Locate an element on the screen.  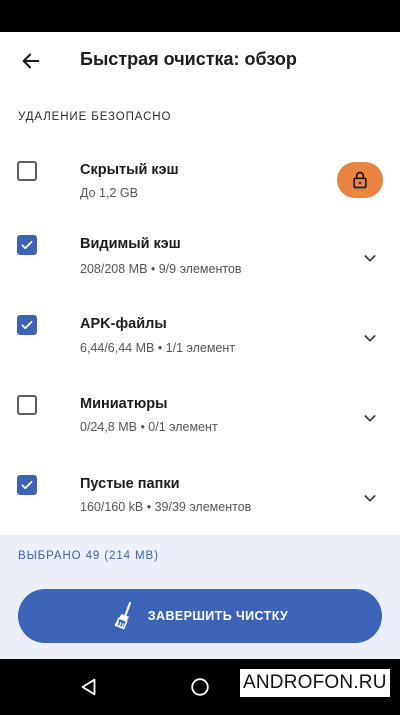
page-title: Быстрая очистка: обзор is located at coordinates (188, 59).